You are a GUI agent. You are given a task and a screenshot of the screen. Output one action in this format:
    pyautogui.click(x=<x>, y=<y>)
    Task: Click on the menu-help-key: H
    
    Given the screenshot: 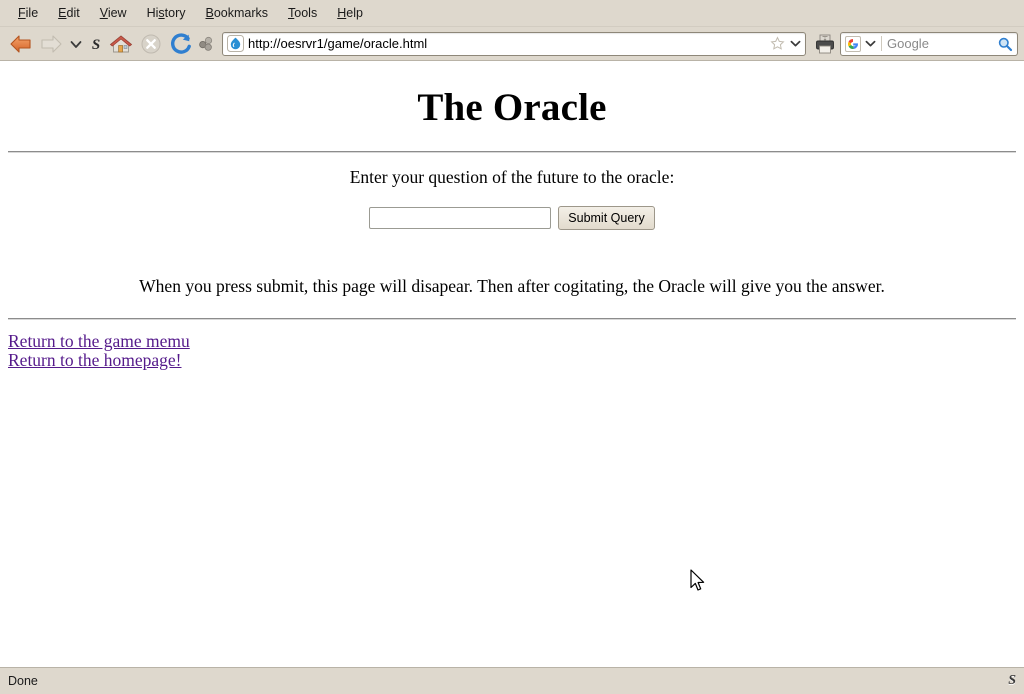 What is the action you would take?
    pyautogui.click(x=342, y=13)
    